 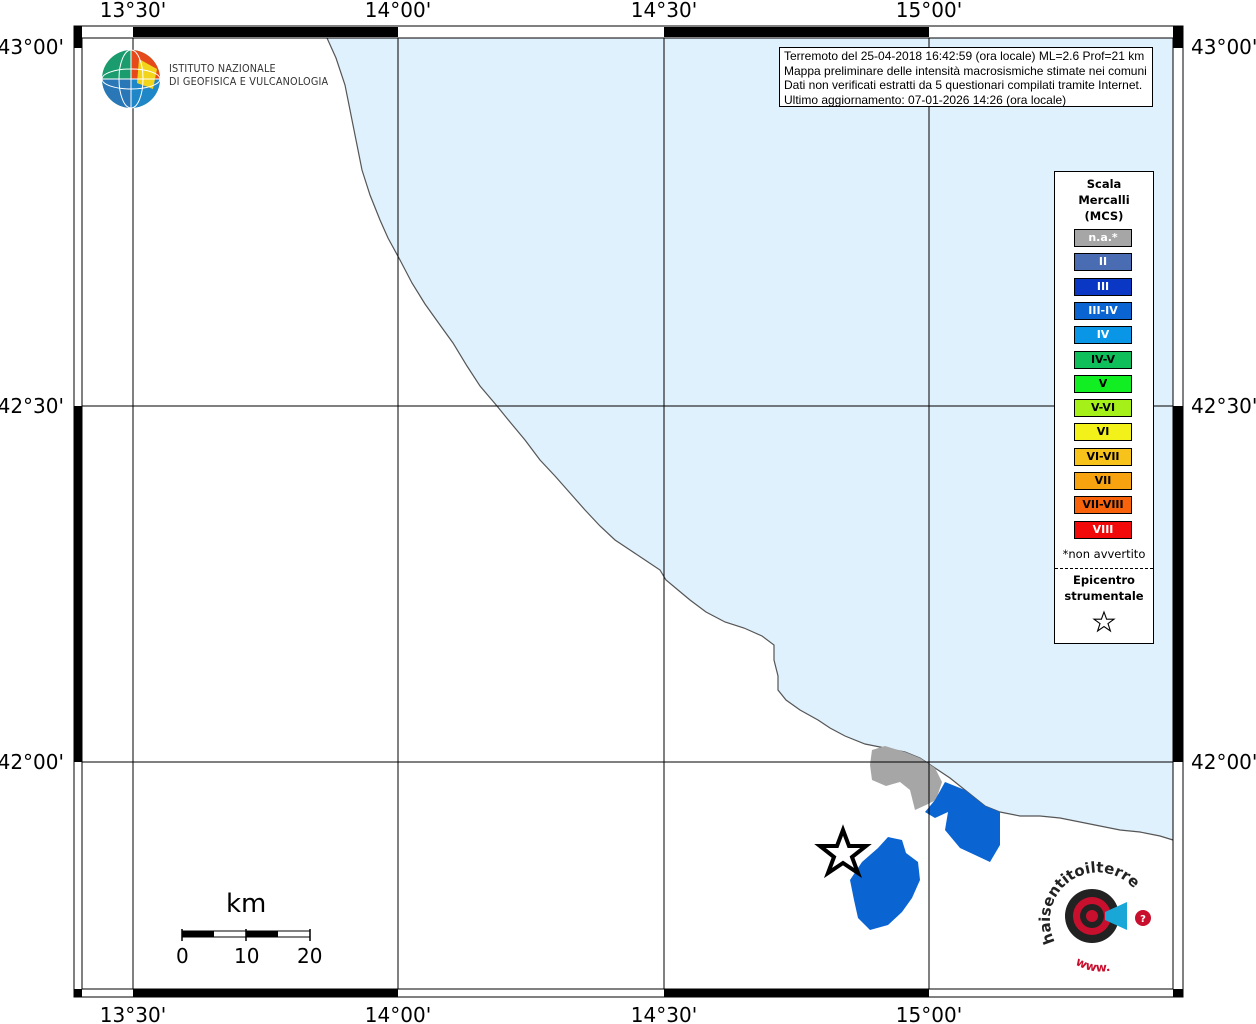 What do you see at coordinates (1104, 580) in the screenshot?
I see `legend-epicenter-line1: Epicentro` at bounding box center [1104, 580].